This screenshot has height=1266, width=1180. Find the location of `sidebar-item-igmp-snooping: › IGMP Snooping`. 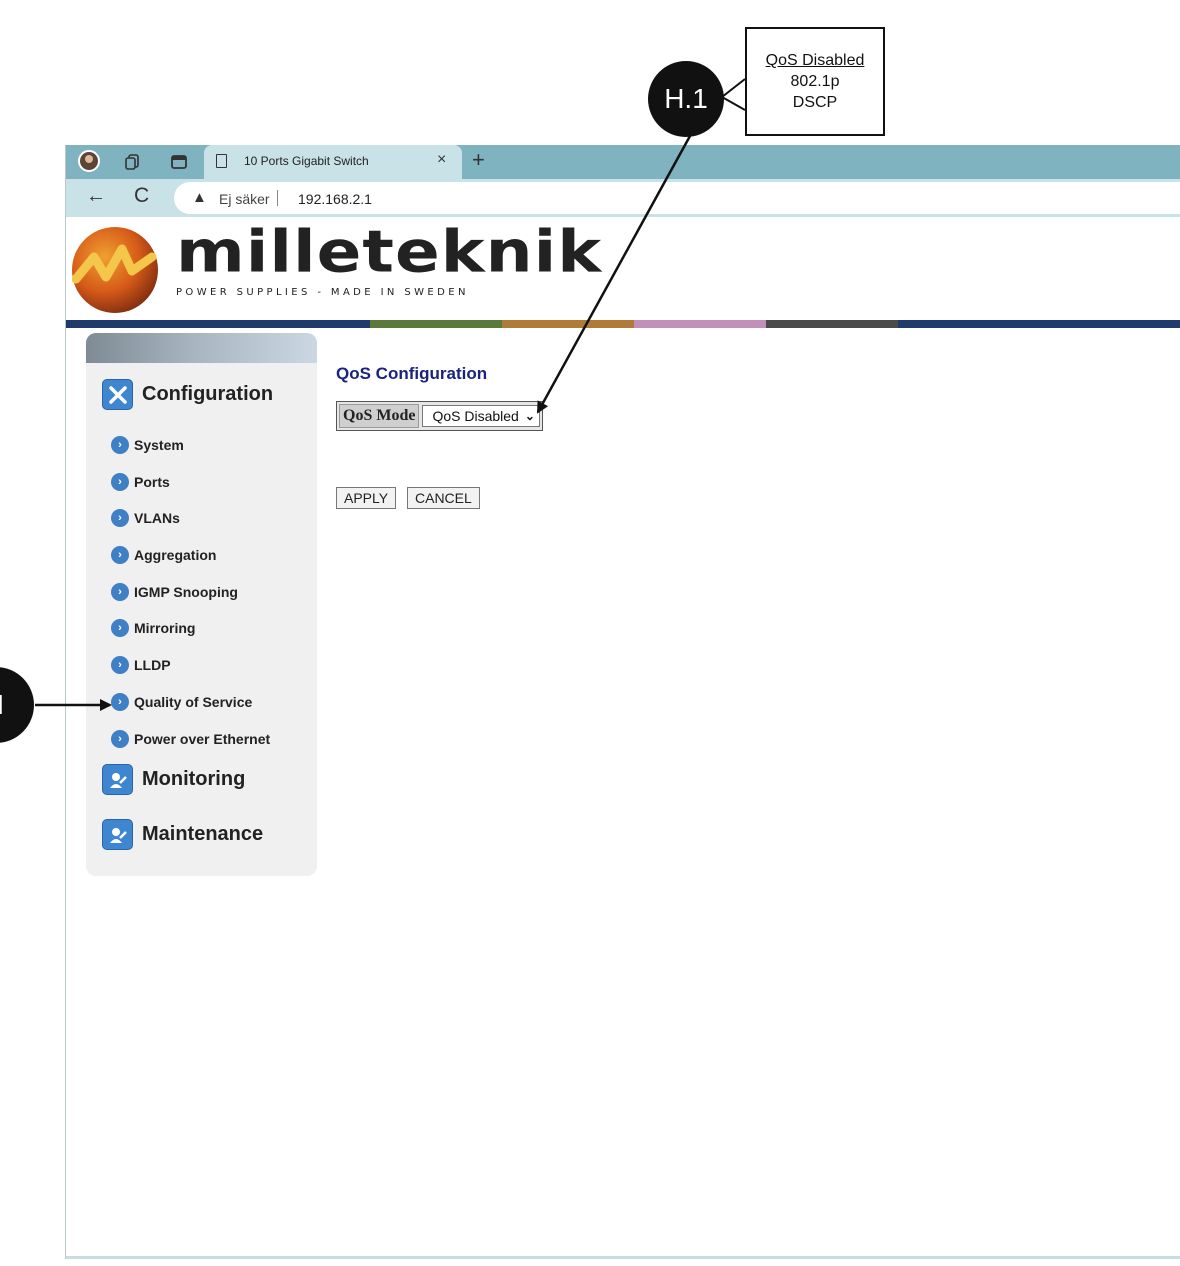

sidebar-item-igmp-snooping: › IGMP Snooping is located at coordinates (174, 592).